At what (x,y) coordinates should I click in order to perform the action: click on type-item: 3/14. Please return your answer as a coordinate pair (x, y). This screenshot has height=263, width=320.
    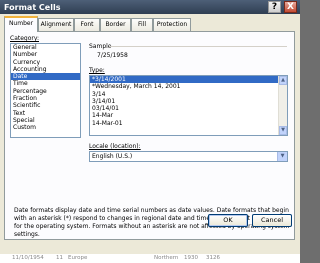
    Looking at the image, I should click on (188, 94).